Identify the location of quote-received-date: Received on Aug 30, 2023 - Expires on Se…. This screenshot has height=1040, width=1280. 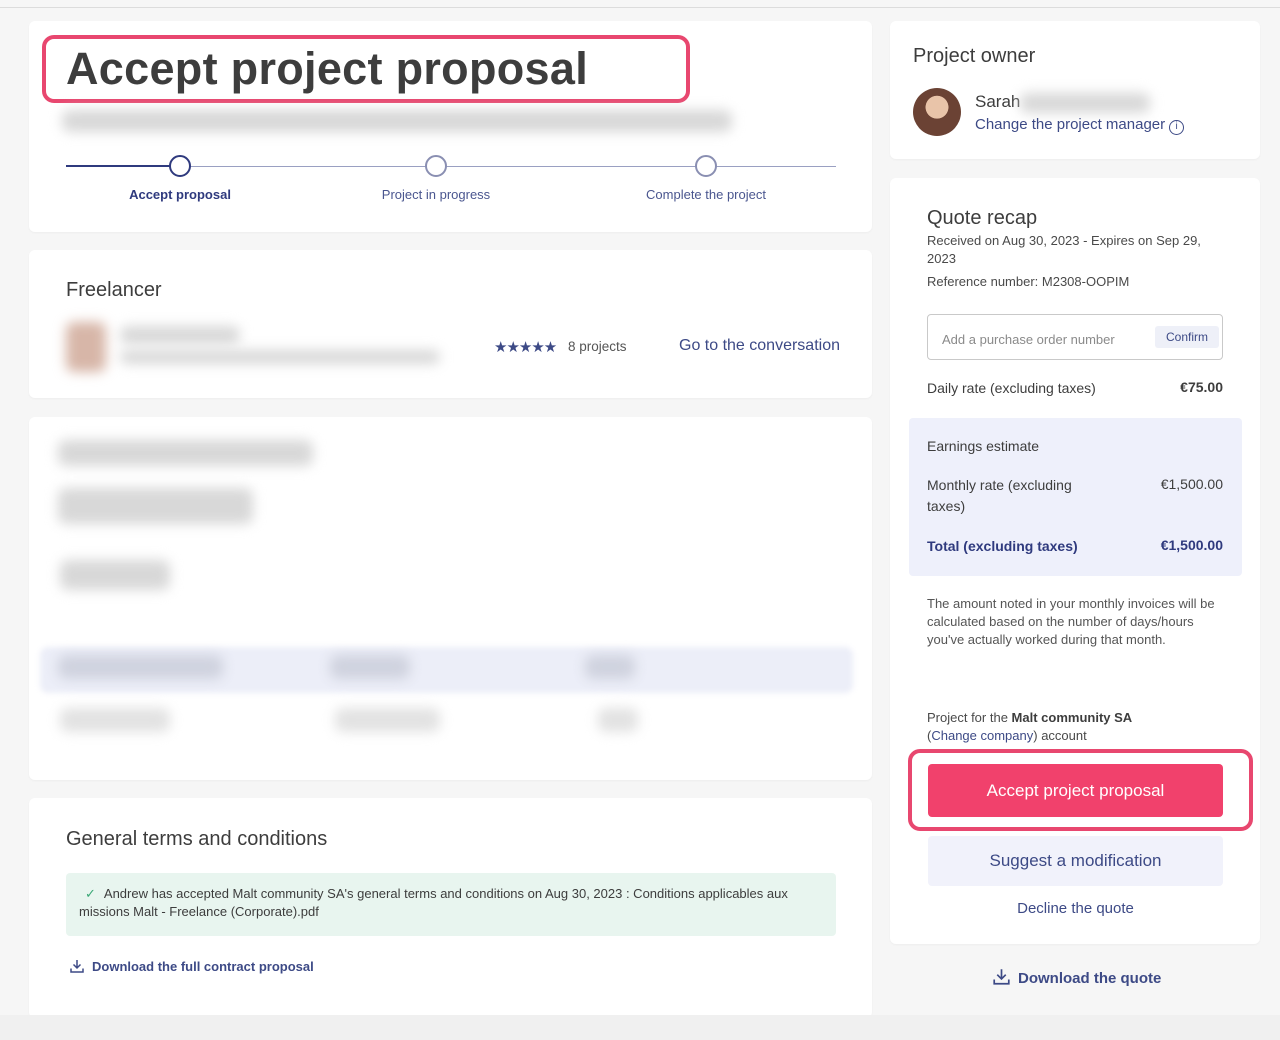
(1064, 249).